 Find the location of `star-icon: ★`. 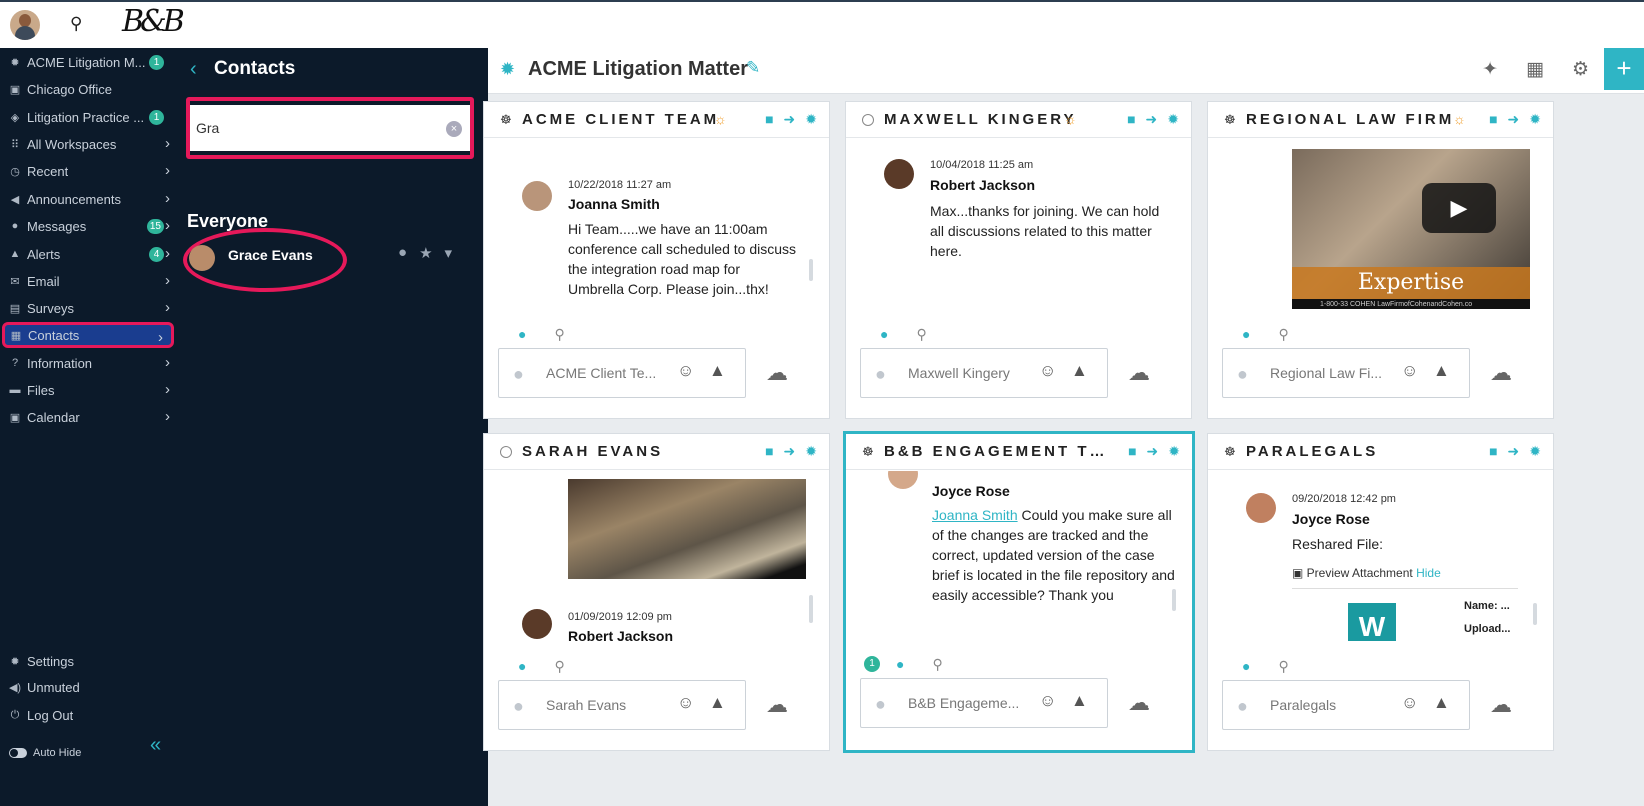

star-icon: ★ is located at coordinates (425, 253).